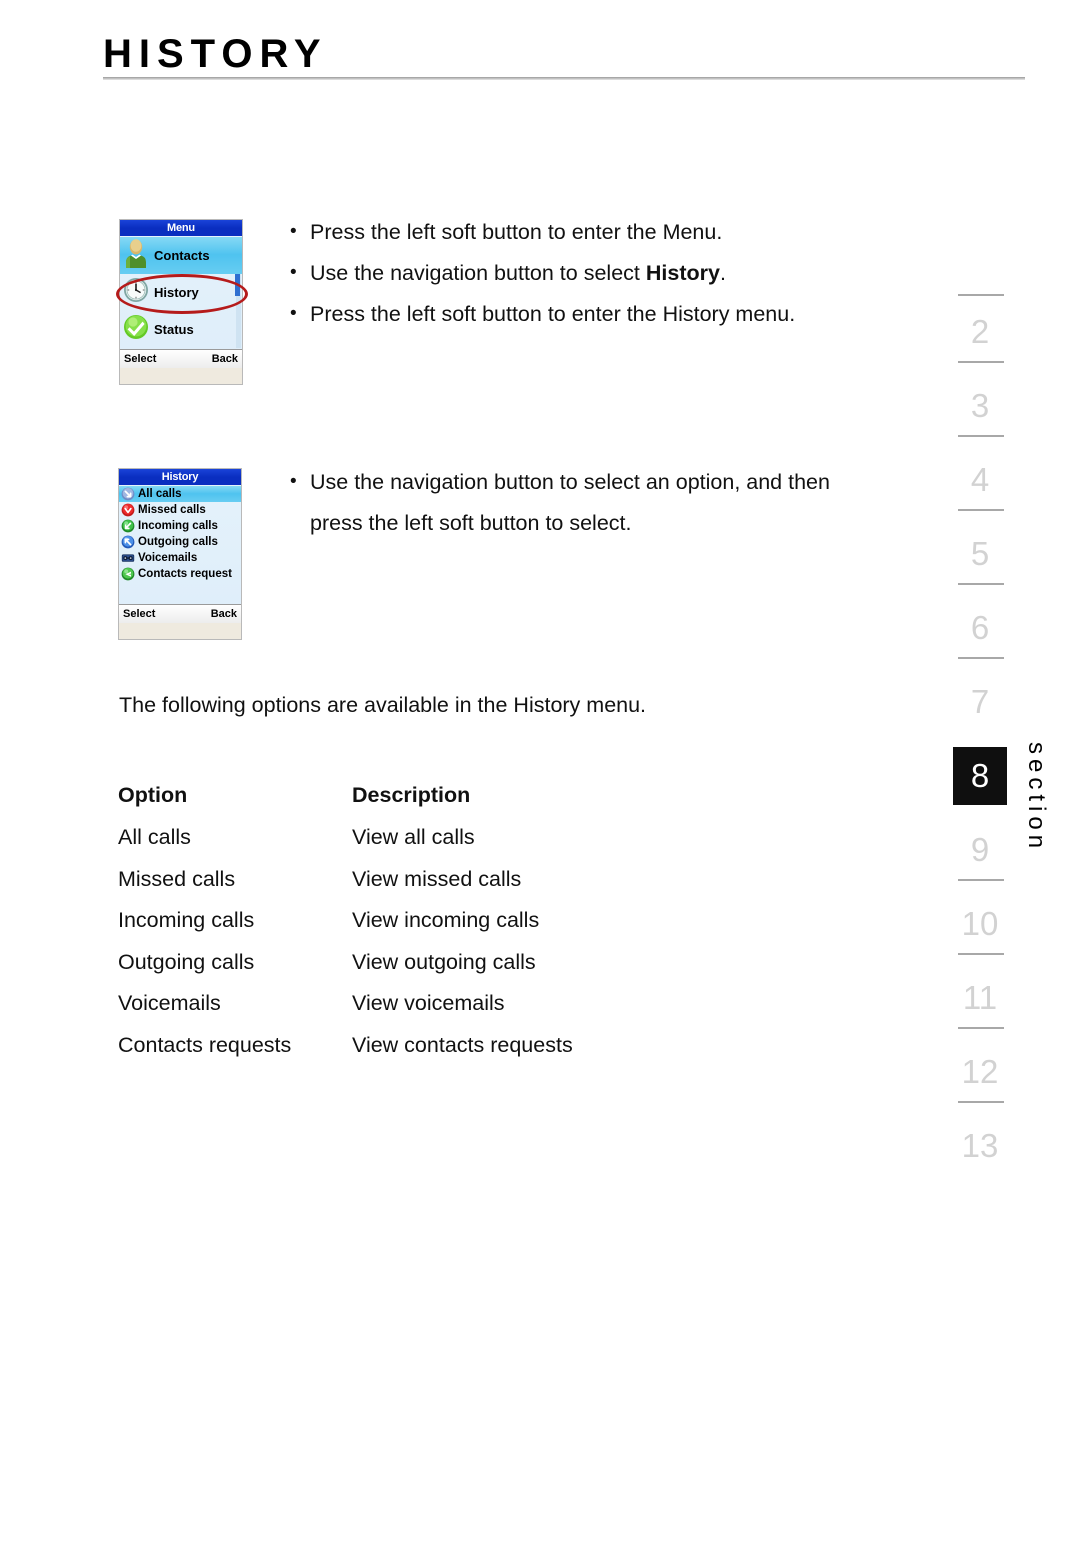  I want to click on phone-menu-softkey-left: Select, so click(140, 359).